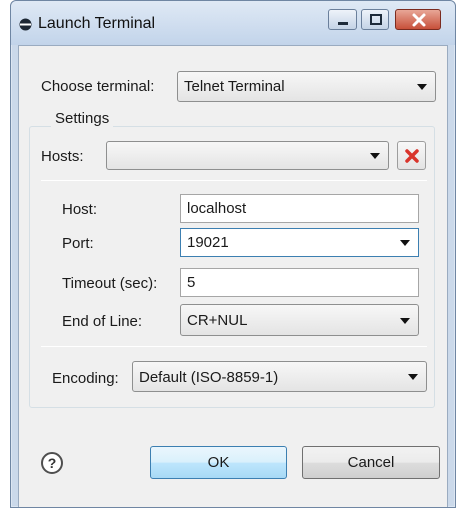  Describe the element at coordinates (233, 23) in the screenshot. I see `title-bar: Launch Terminal` at that location.